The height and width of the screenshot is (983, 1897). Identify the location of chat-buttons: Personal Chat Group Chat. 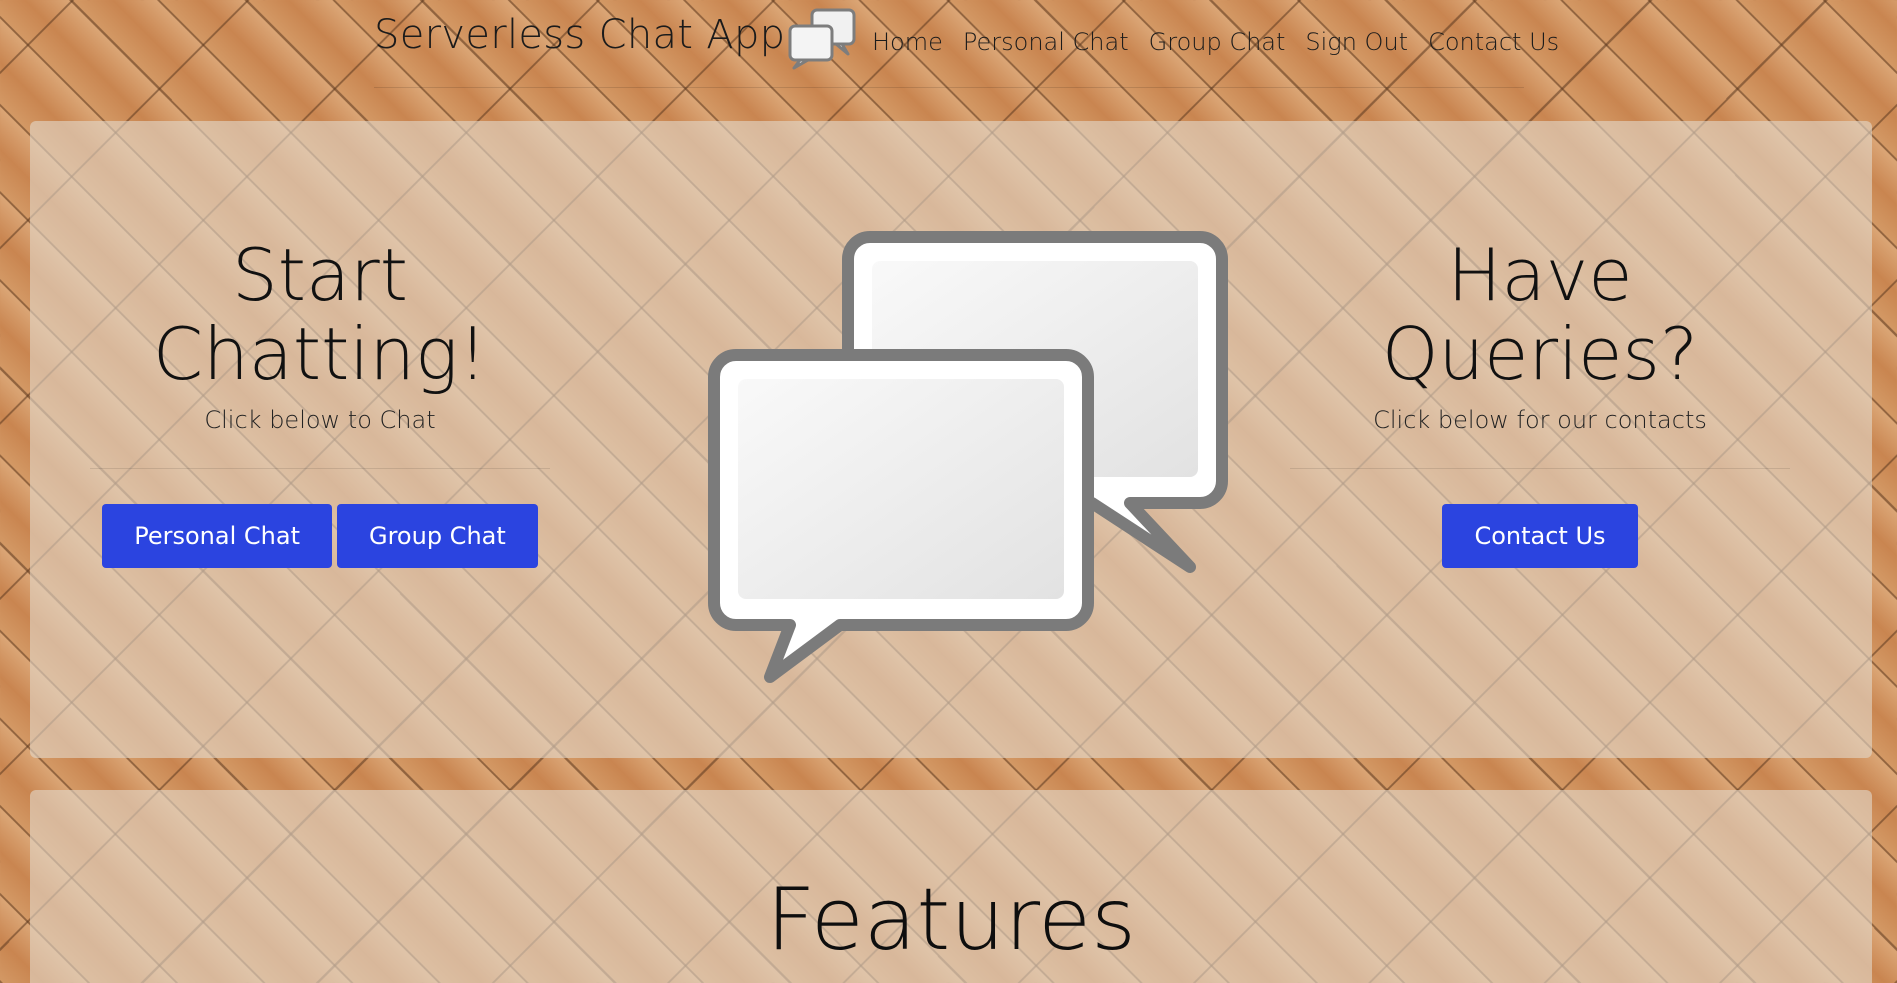
(320, 536).